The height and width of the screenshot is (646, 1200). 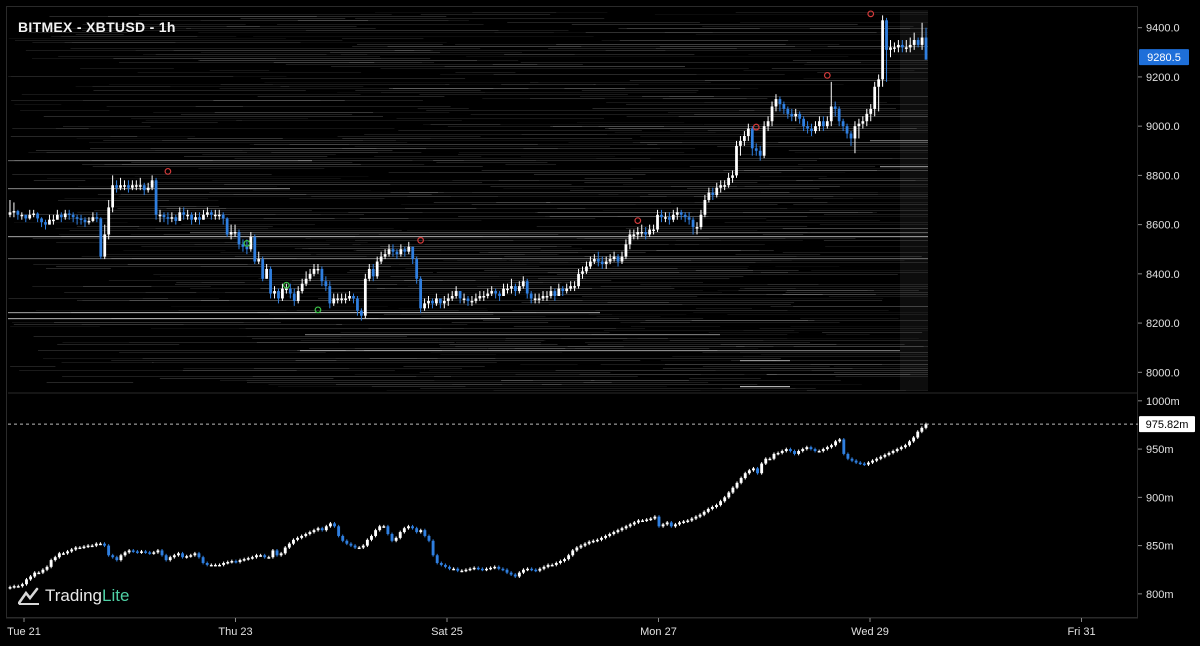 I want to click on price-tick-label: 8000.0, so click(x=1163, y=373).